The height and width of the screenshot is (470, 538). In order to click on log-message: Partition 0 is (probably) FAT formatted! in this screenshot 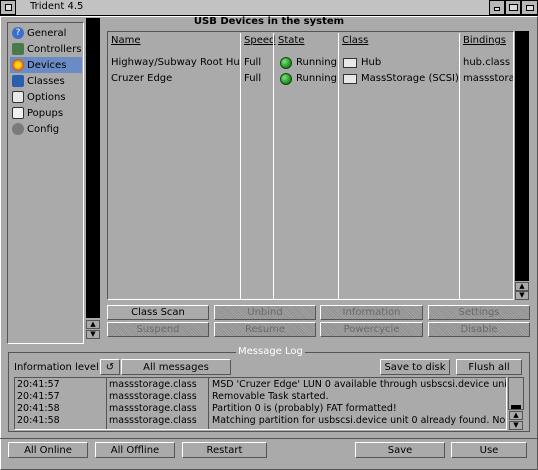, I will do `click(304, 408)`.